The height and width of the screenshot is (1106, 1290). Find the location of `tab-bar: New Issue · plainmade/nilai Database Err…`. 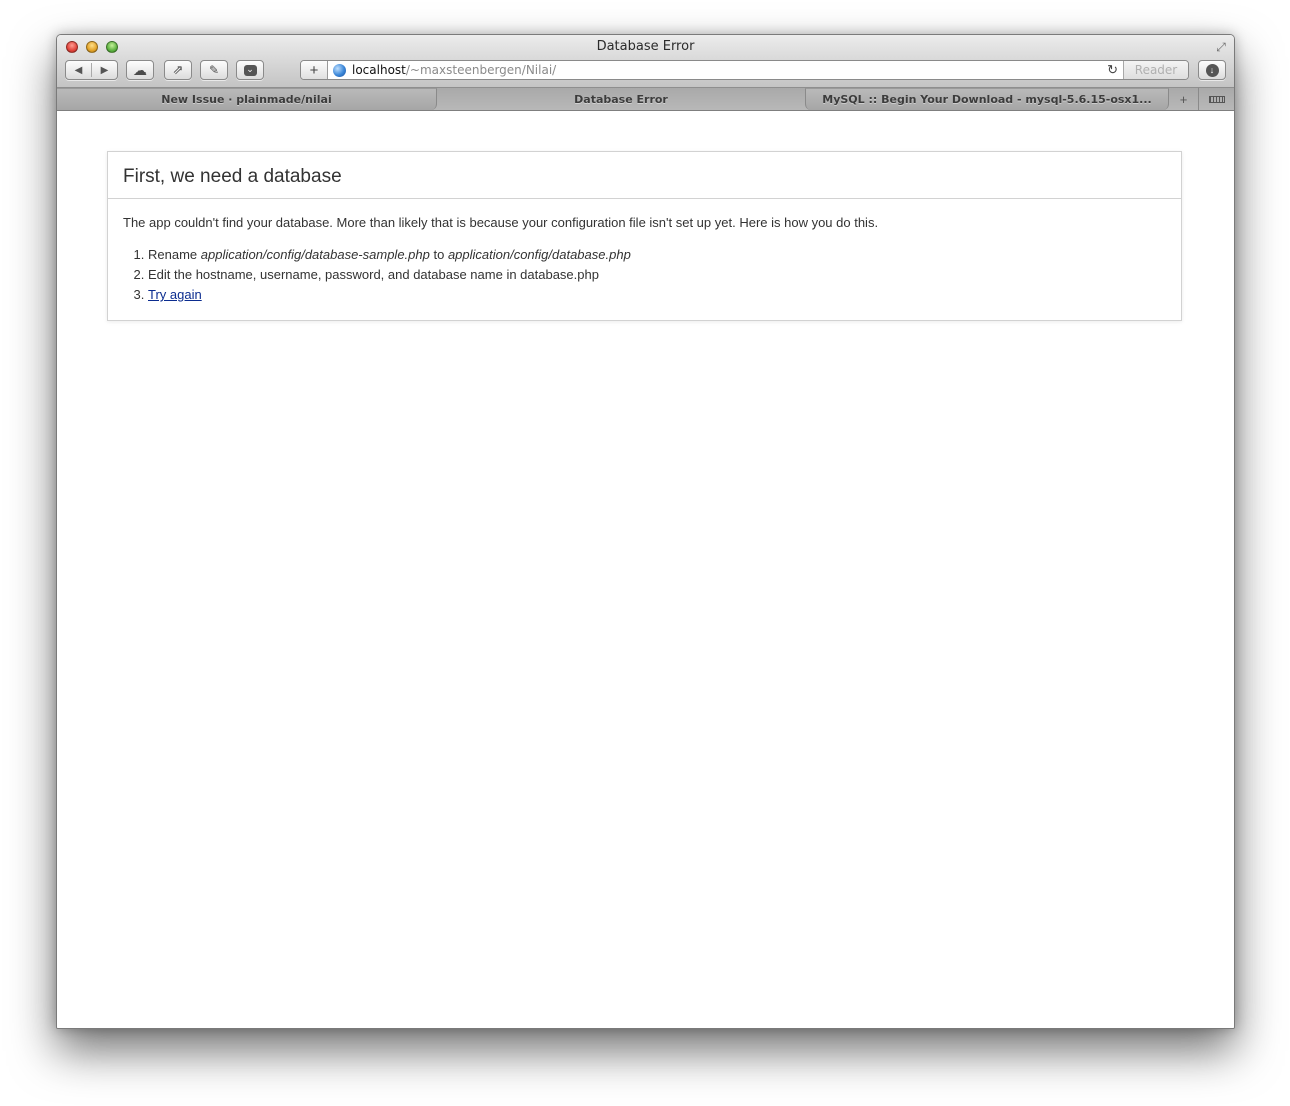

tab-bar: New Issue · plainmade/nilai Database Err… is located at coordinates (645, 99).